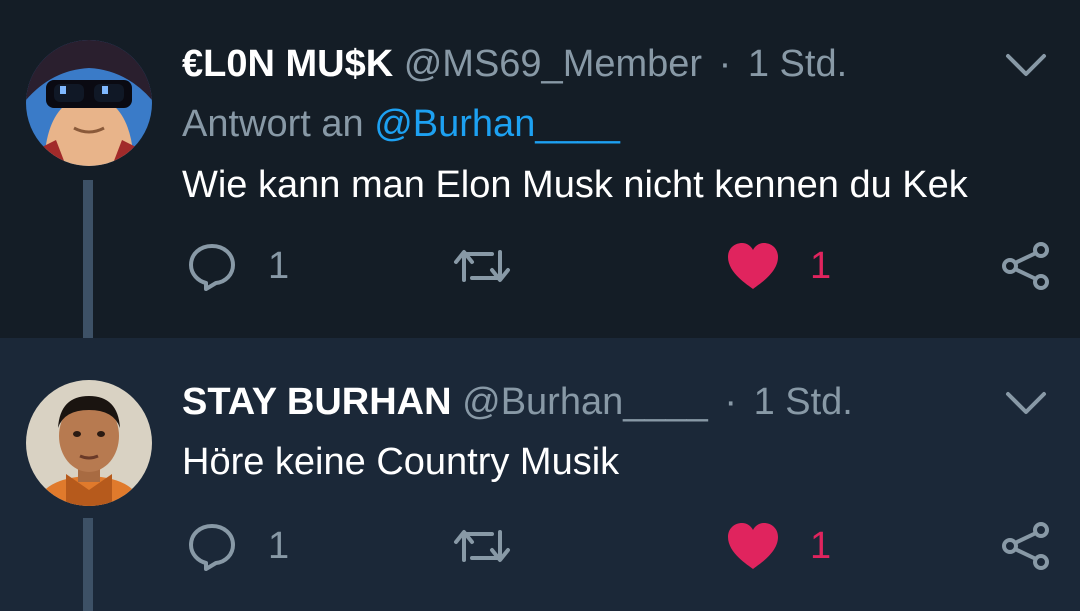 This screenshot has height=611, width=1080. Describe the element at coordinates (497, 124) in the screenshot. I see `reply-mention: @Burhan____` at that location.